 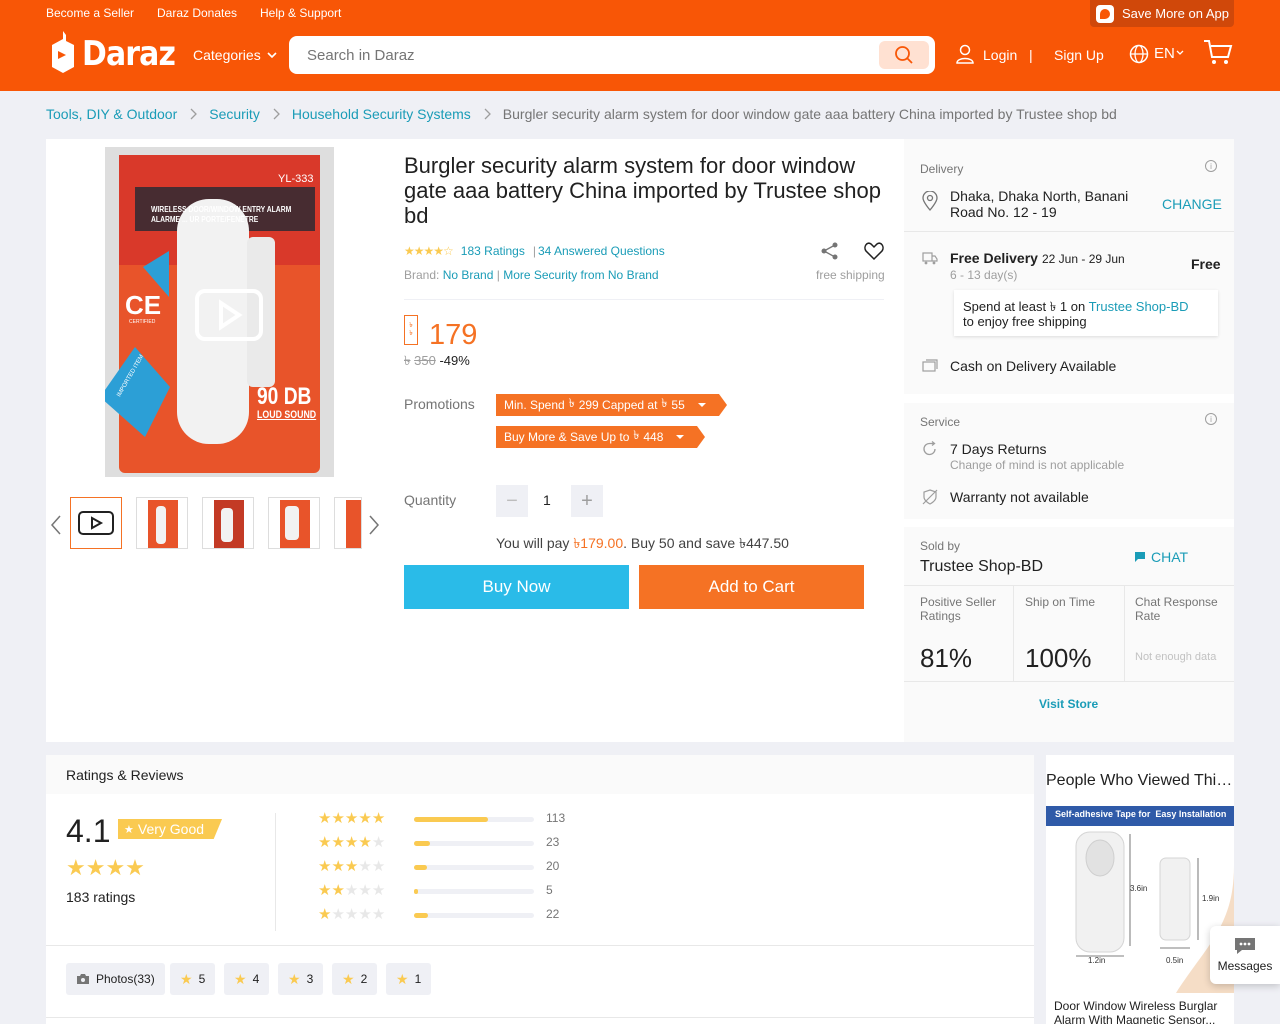 What do you see at coordinates (227, 55) in the screenshot?
I see `categories-label: Categories` at bounding box center [227, 55].